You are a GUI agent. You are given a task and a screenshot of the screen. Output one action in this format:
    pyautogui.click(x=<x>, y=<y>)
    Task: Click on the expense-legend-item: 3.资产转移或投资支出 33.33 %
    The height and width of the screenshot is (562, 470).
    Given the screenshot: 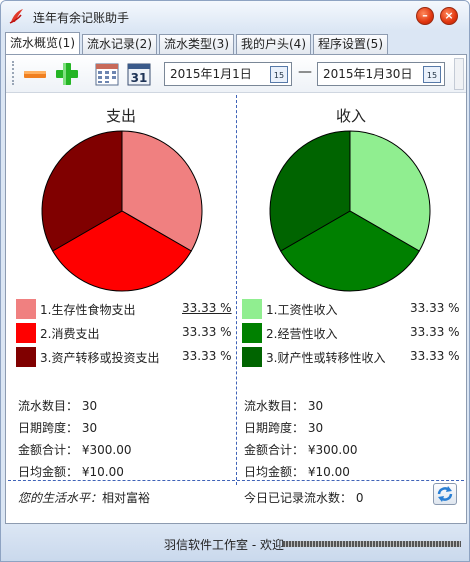 What is the action you would take?
    pyautogui.click(x=124, y=357)
    